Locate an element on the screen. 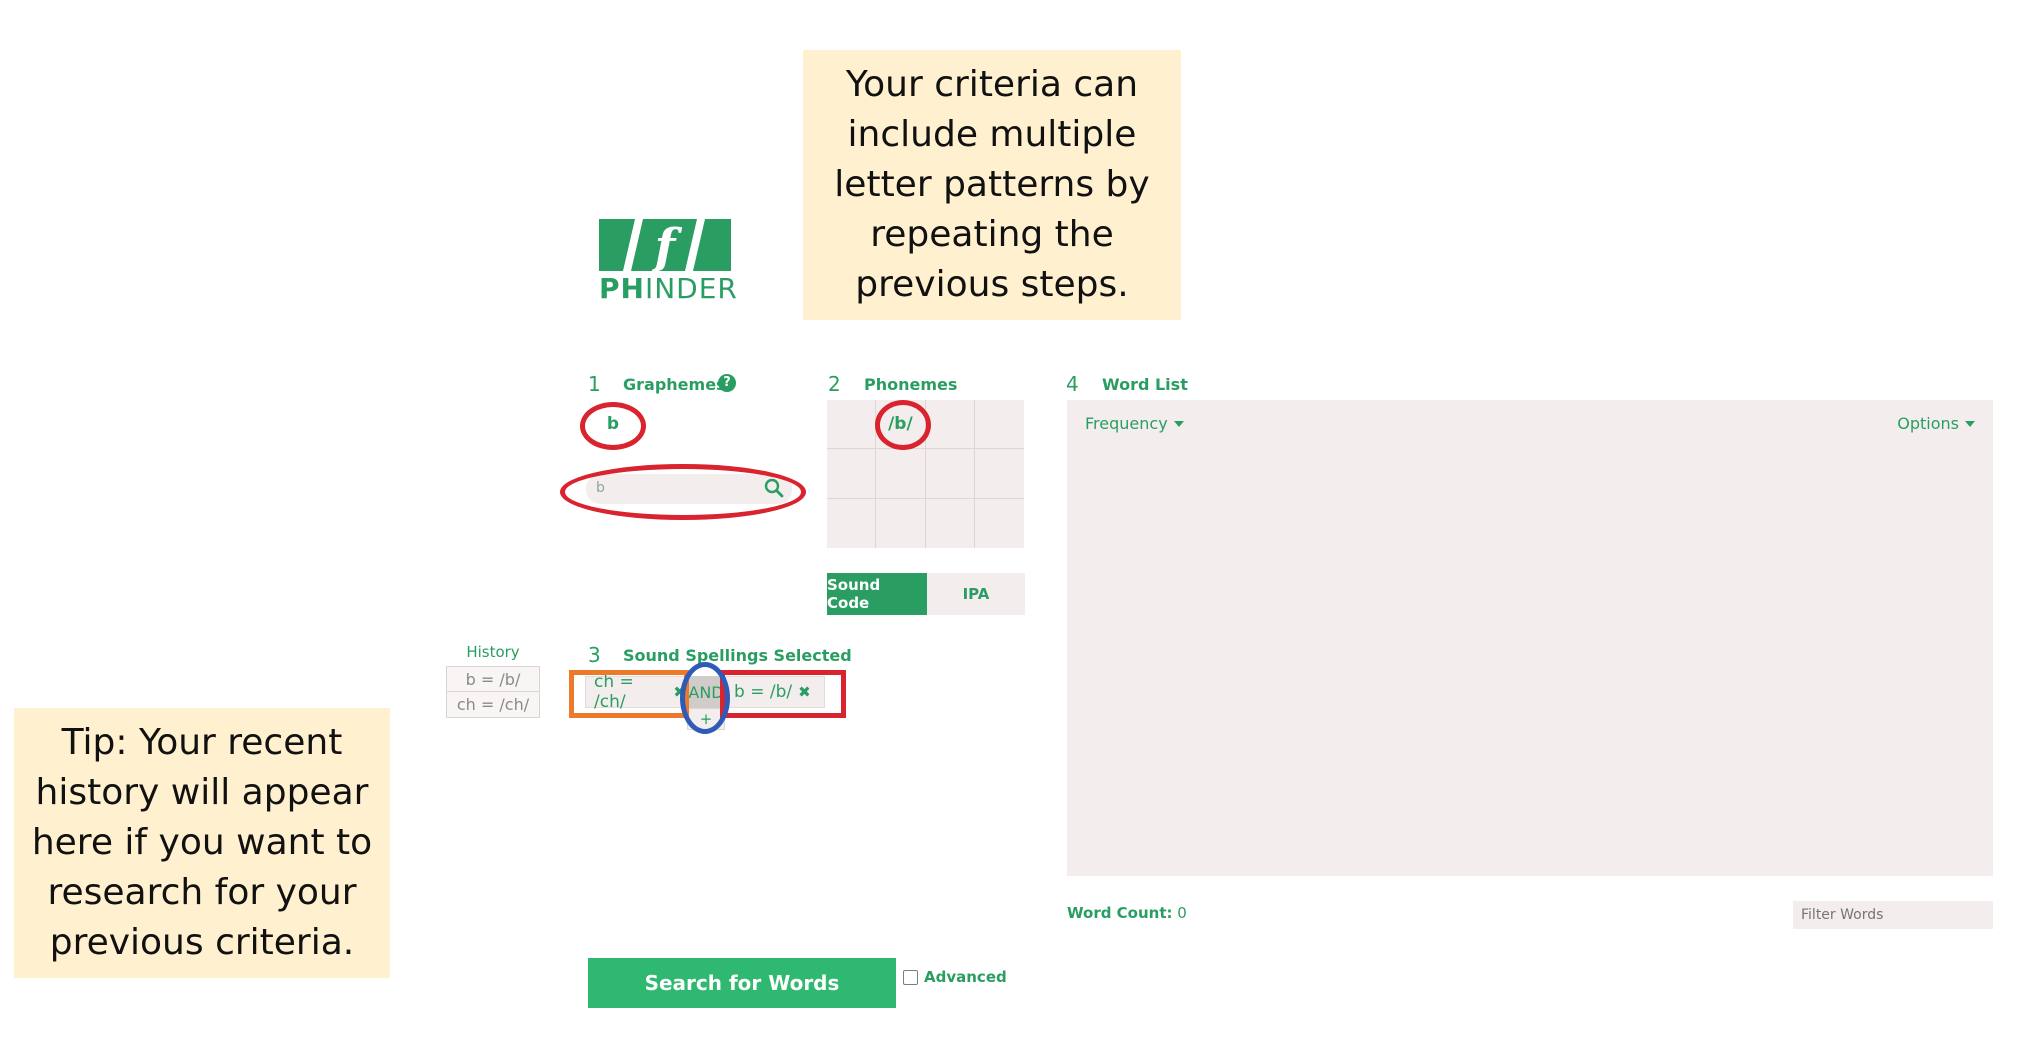 The width and height of the screenshot is (2032, 1052). phonemes-title: Phonemes is located at coordinates (911, 384).